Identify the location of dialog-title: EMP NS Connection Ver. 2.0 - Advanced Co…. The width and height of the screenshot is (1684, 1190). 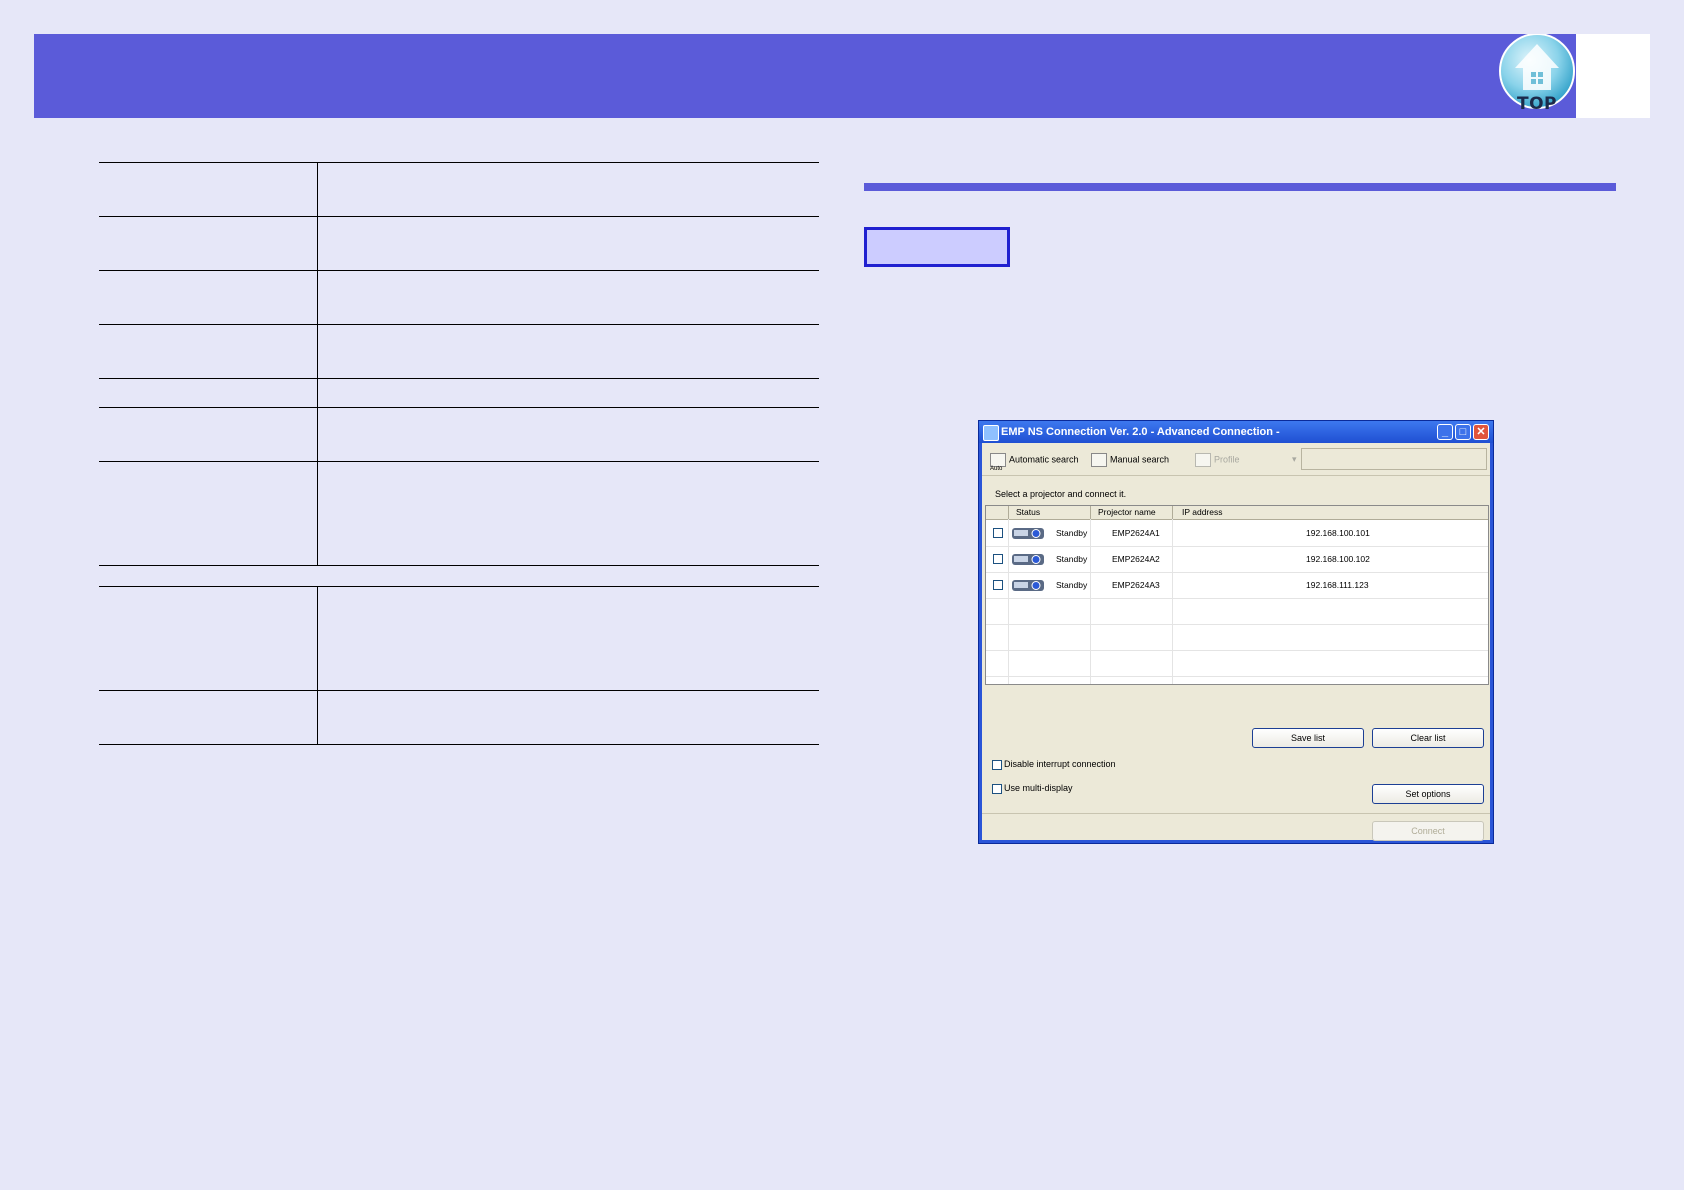
(1140, 432).